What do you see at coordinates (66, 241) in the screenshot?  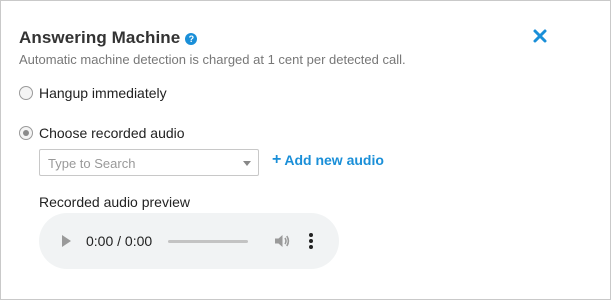 I see `play-icon` at bounding box center [66, 241].